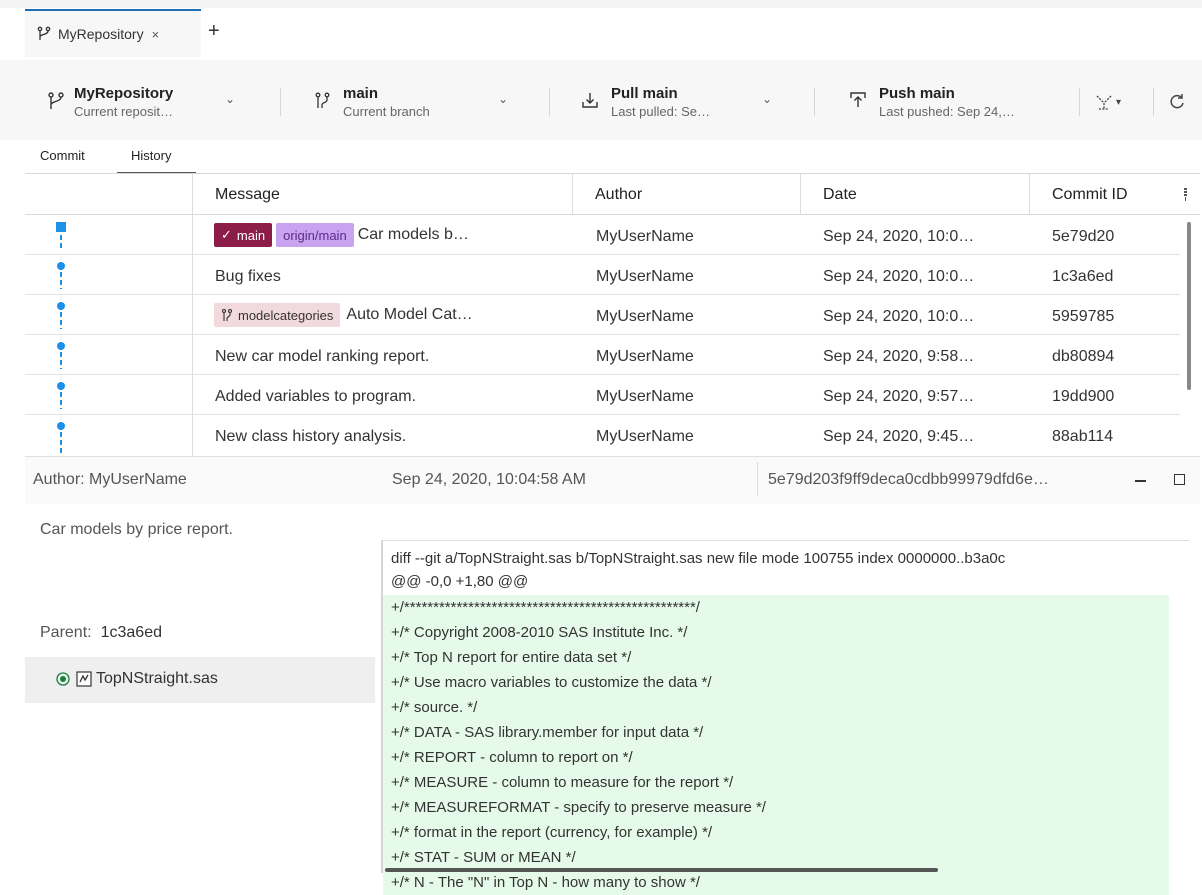 Image resolution: width=1202 pixels, height=895 pixels. What do you see at coordinates (361, 93) in the screenshot?
I see `branch-name: main` at bounding box center [361, 93].